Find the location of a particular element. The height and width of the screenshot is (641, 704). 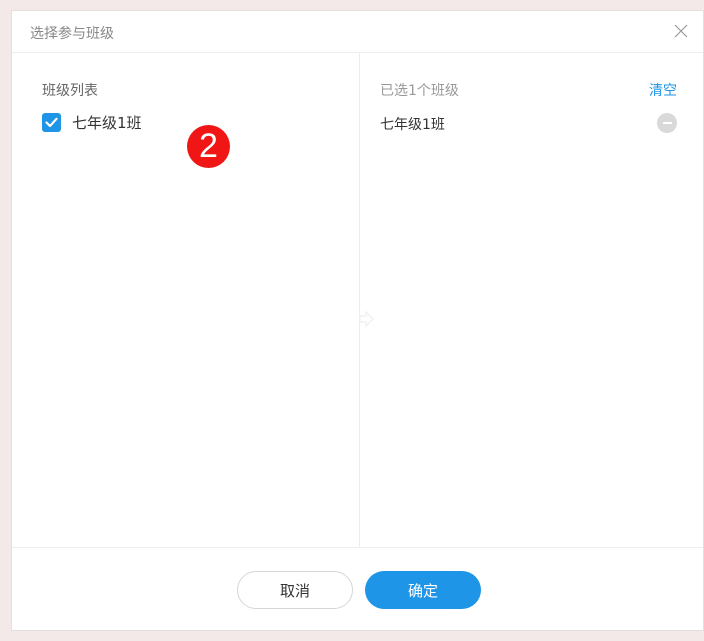

close-icon is located at coordinates (681, 31).